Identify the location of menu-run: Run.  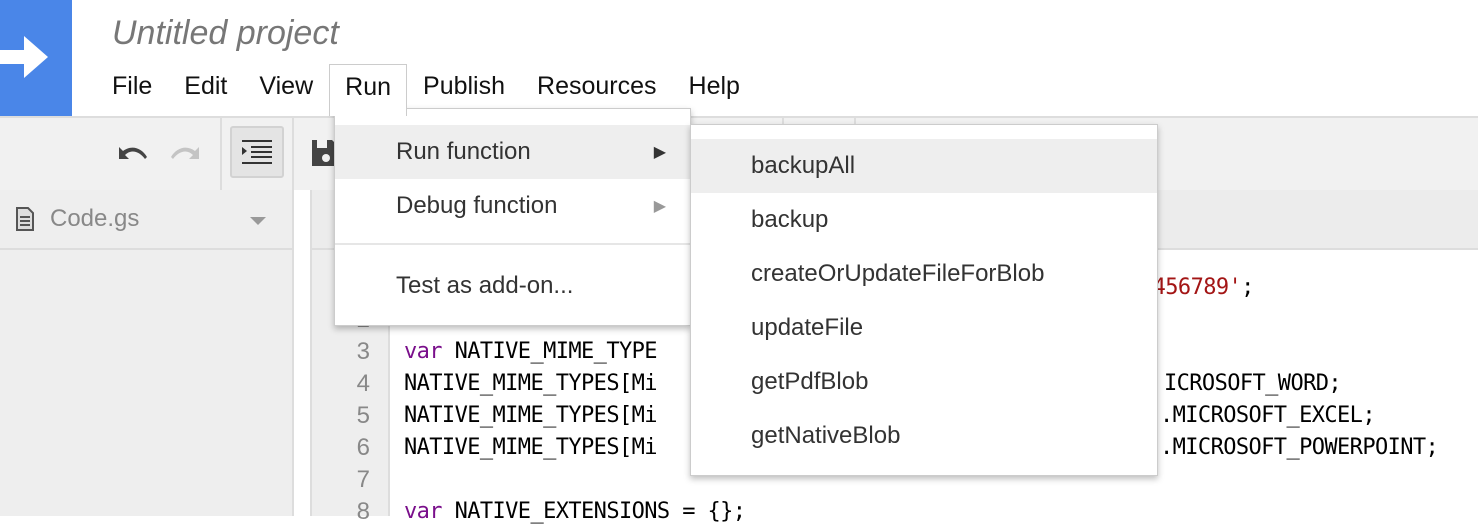
(368, 90).